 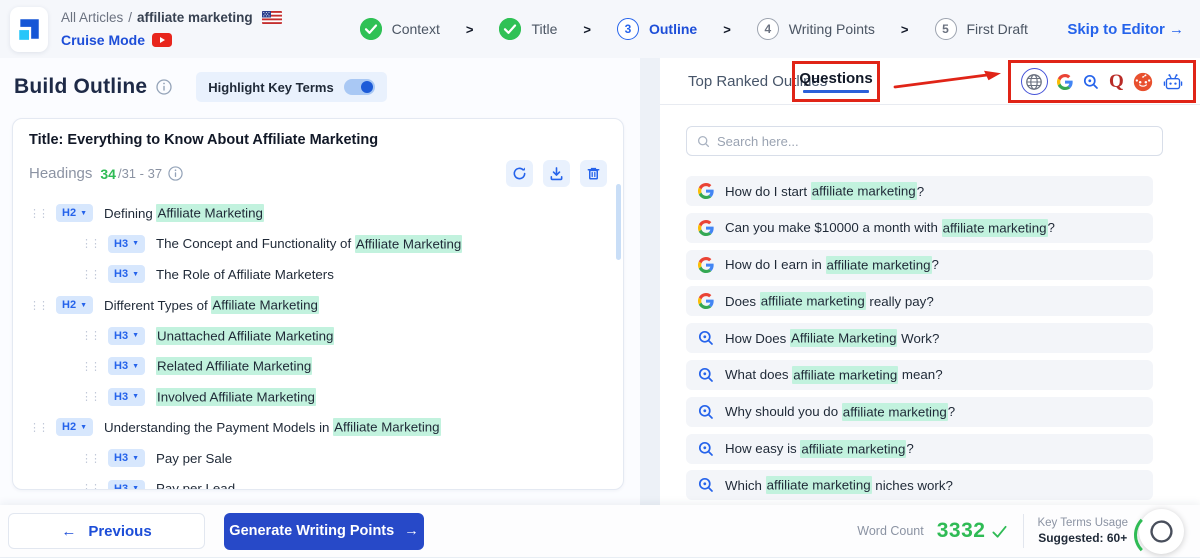 I want to click on step-first-draft: 5 First Draft, so click(x=981, y=29).